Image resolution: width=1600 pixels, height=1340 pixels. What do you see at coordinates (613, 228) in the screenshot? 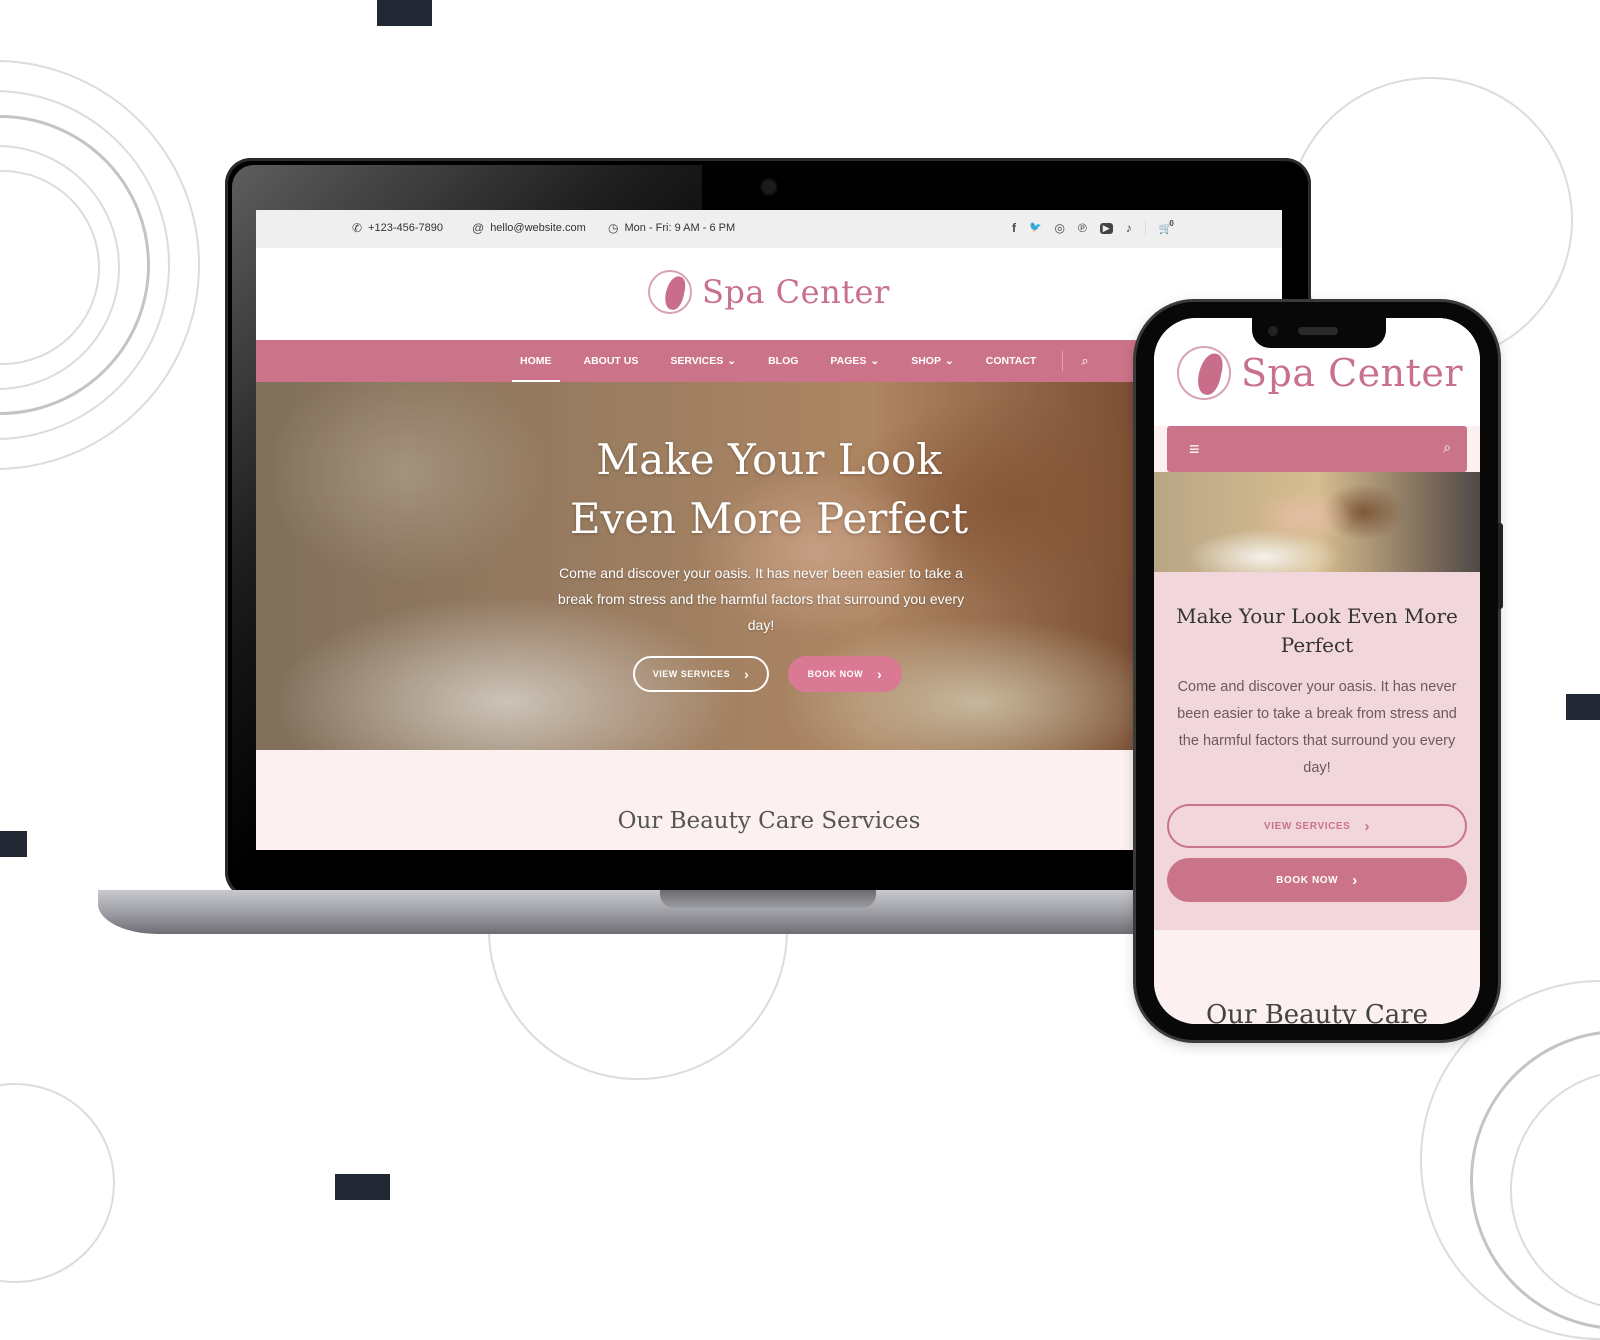
I see `clock-icon: ◷` at bounding box center [613, 228].